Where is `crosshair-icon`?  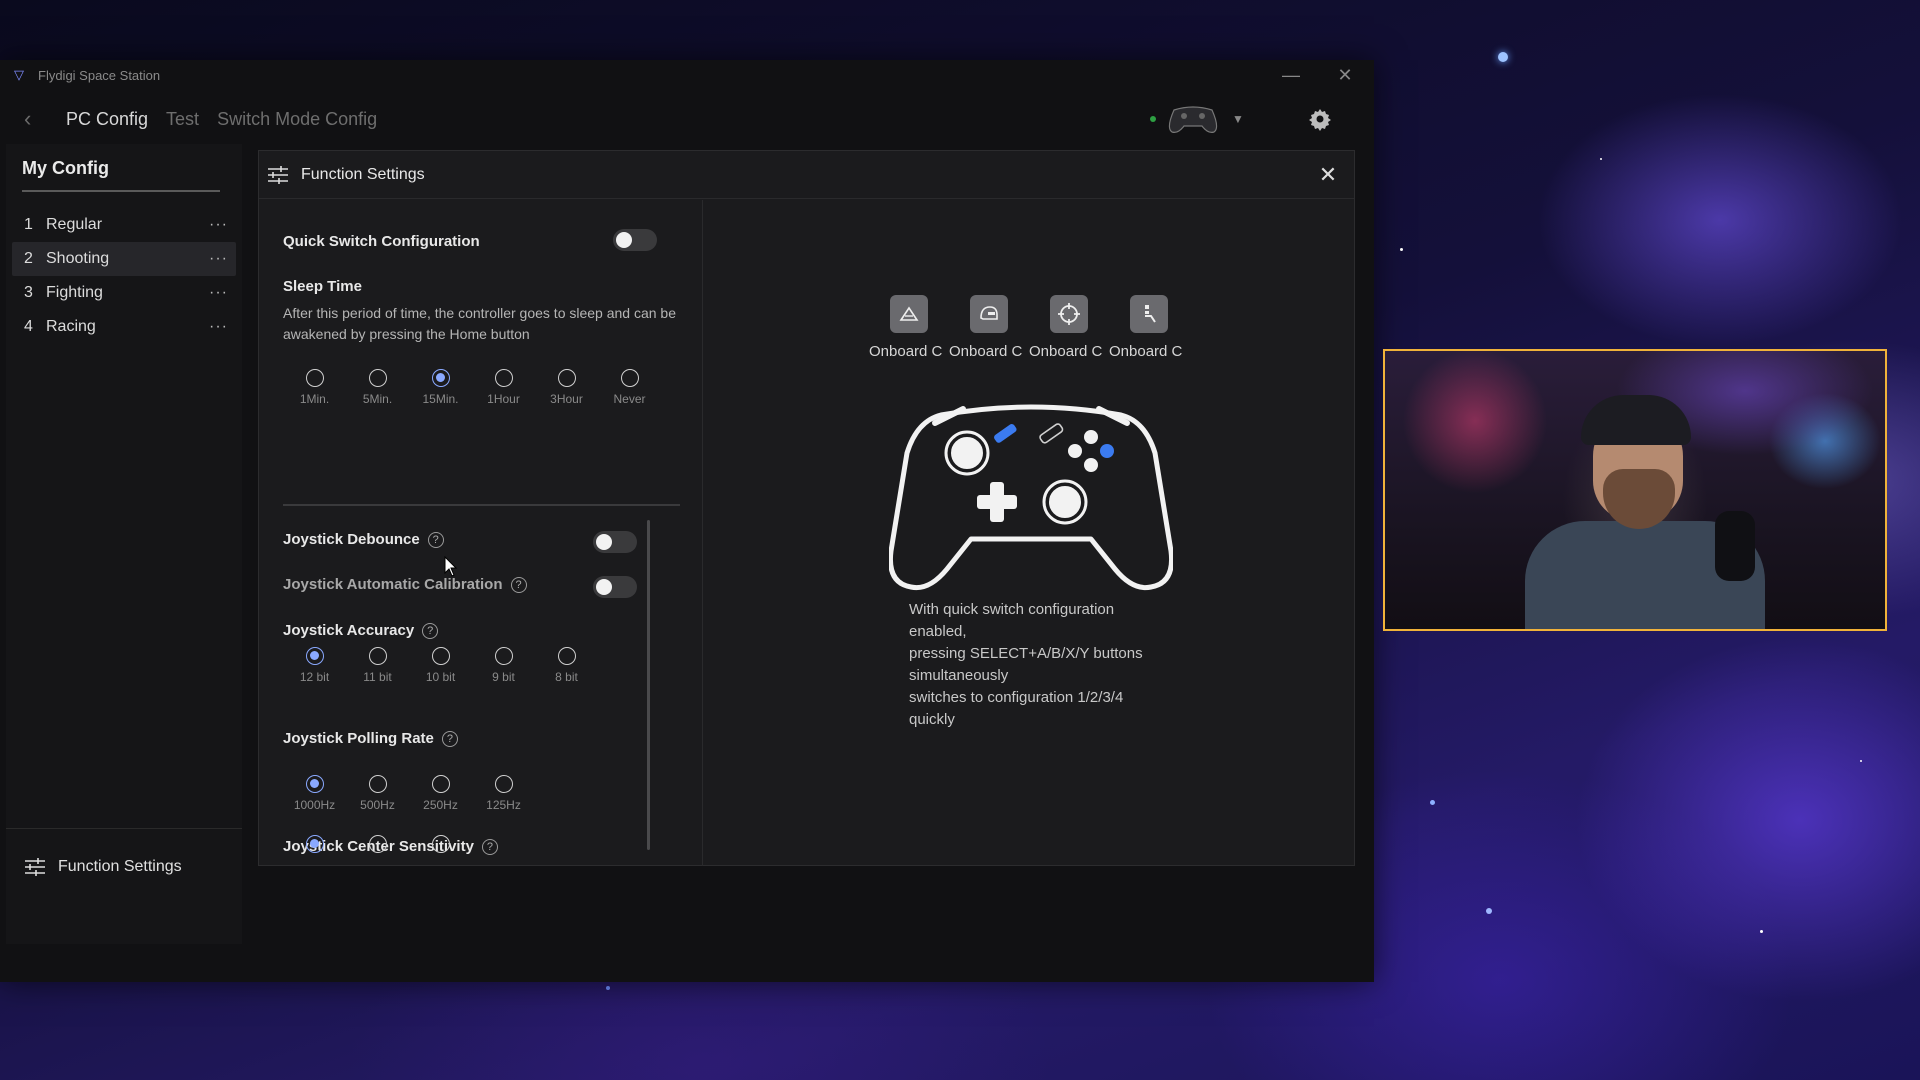
crosshair-icon is located at coordinates (1069, 314).